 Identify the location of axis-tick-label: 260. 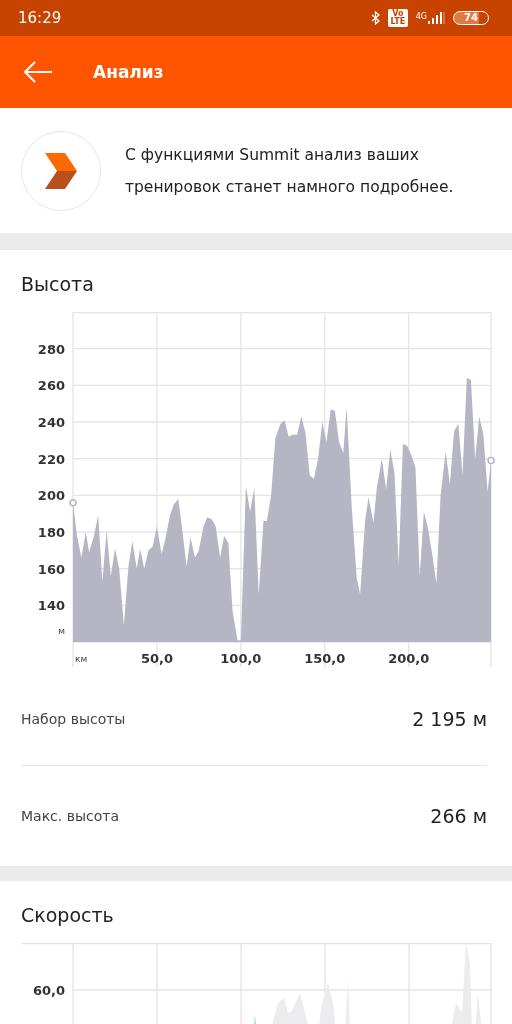
(51, 386).